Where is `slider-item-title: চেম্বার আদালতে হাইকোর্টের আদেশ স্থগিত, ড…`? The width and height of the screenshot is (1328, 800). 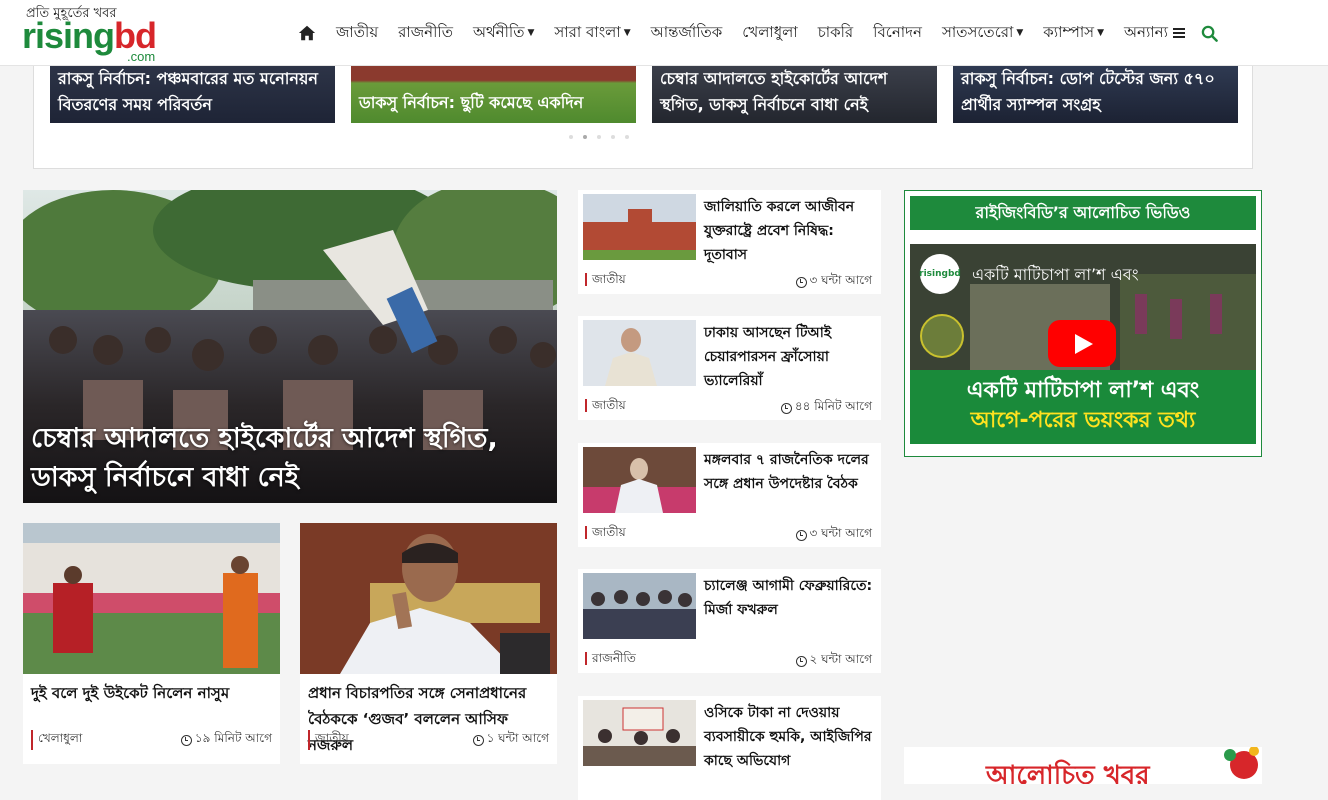
slider-item-title: চেম্বার আদালতে হাইকোর্টের আদেশ স্থগিত, ড… is located at coordinates (774, 91).